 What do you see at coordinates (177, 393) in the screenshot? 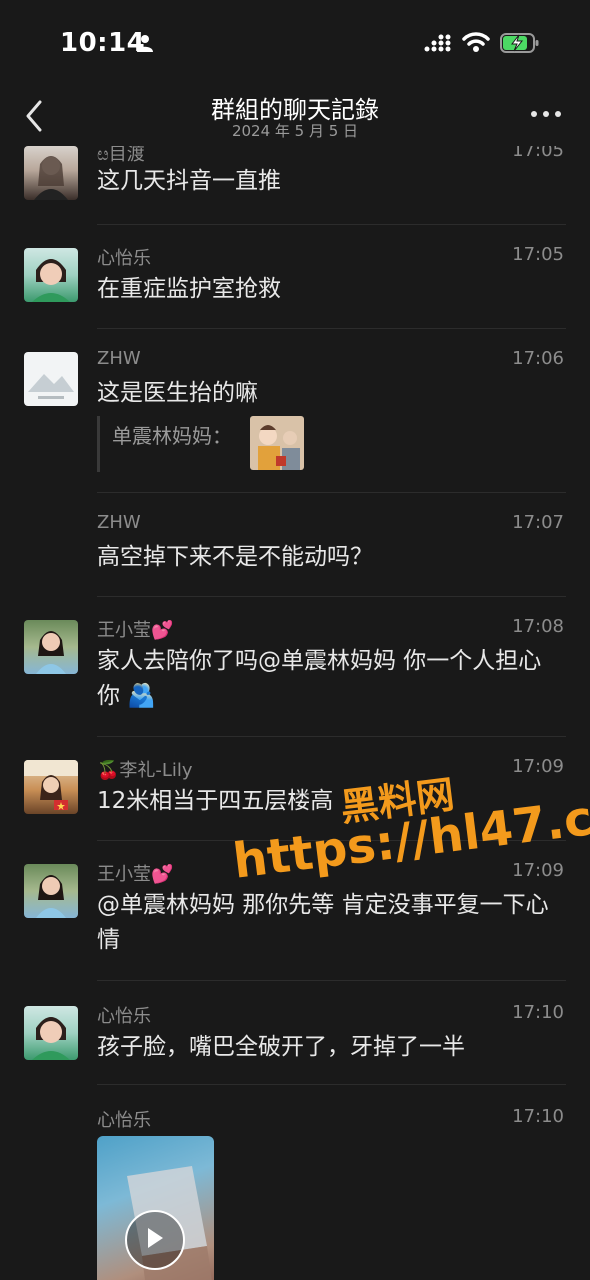
I see `message-text: 这是医生抬的嘛` at bounding box center [177, 393].